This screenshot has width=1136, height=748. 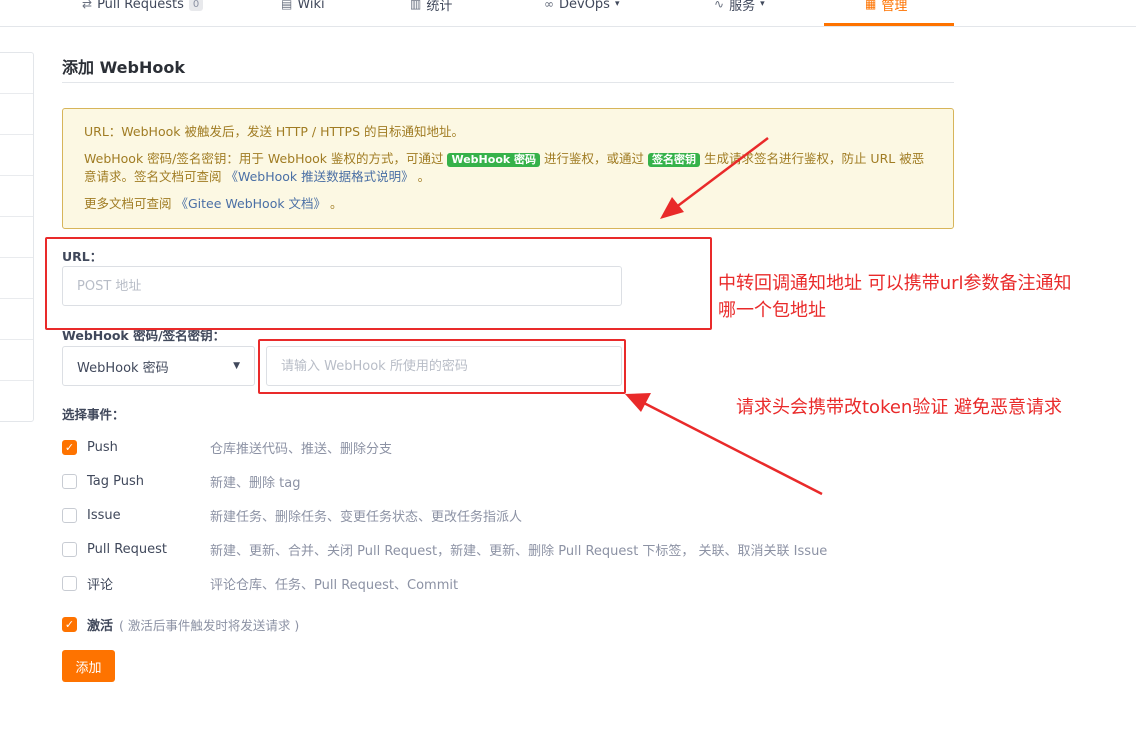 What do you see at coordinates (69, 583) in the screenshot?
I see `event-comment-checkbox` at bounding box center [69, 583].